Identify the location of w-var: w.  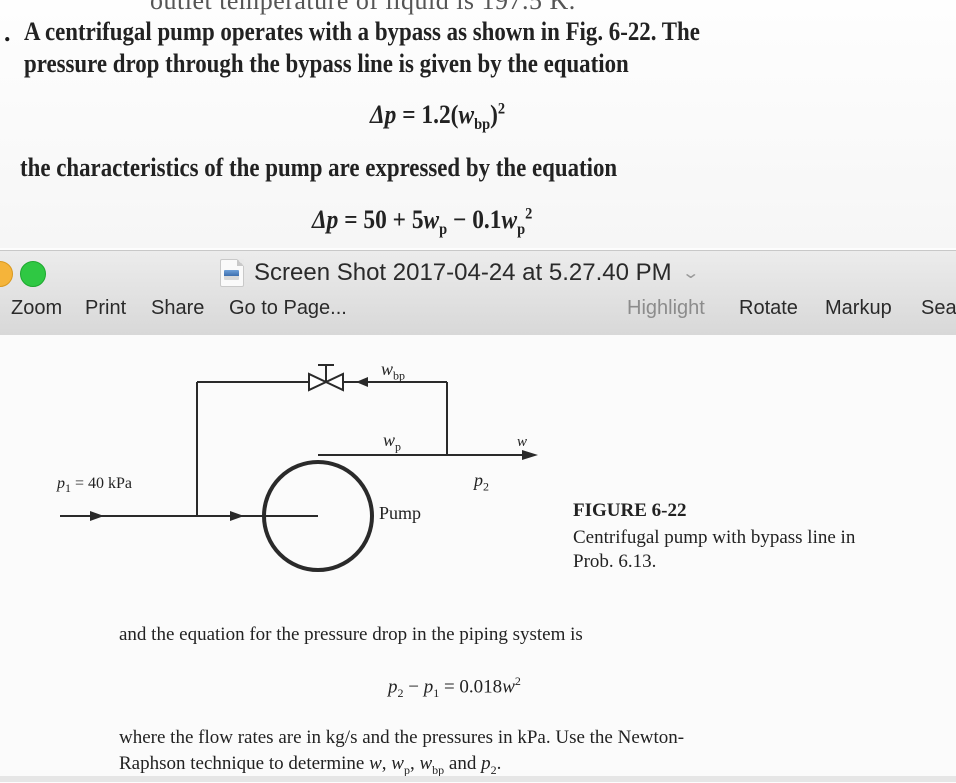
(522, 442).